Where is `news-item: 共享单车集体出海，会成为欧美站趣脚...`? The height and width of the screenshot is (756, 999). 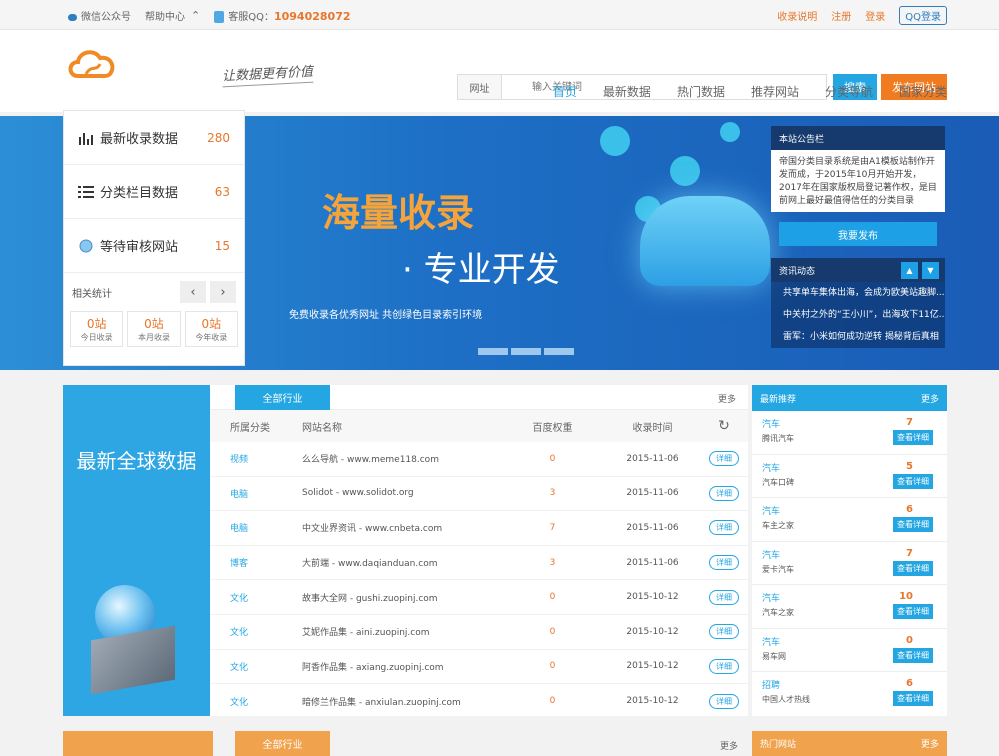
news-item: 共享单车集体出海，会成为欧美站趣脚... is located at coordinates (864, 293).